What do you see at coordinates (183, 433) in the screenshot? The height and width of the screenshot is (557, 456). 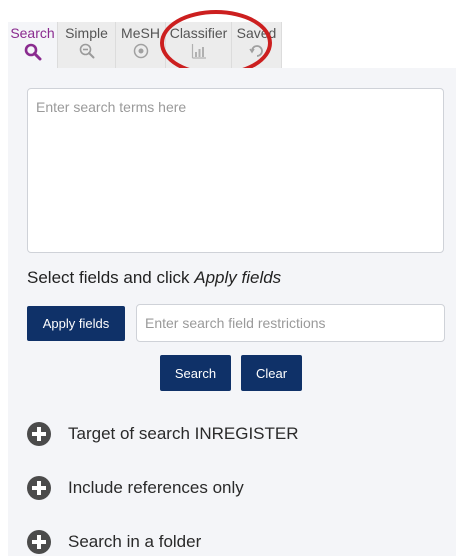 I see `option-target-of-search-label: Target of search INREGISTER` at bounding box center [183, 433].